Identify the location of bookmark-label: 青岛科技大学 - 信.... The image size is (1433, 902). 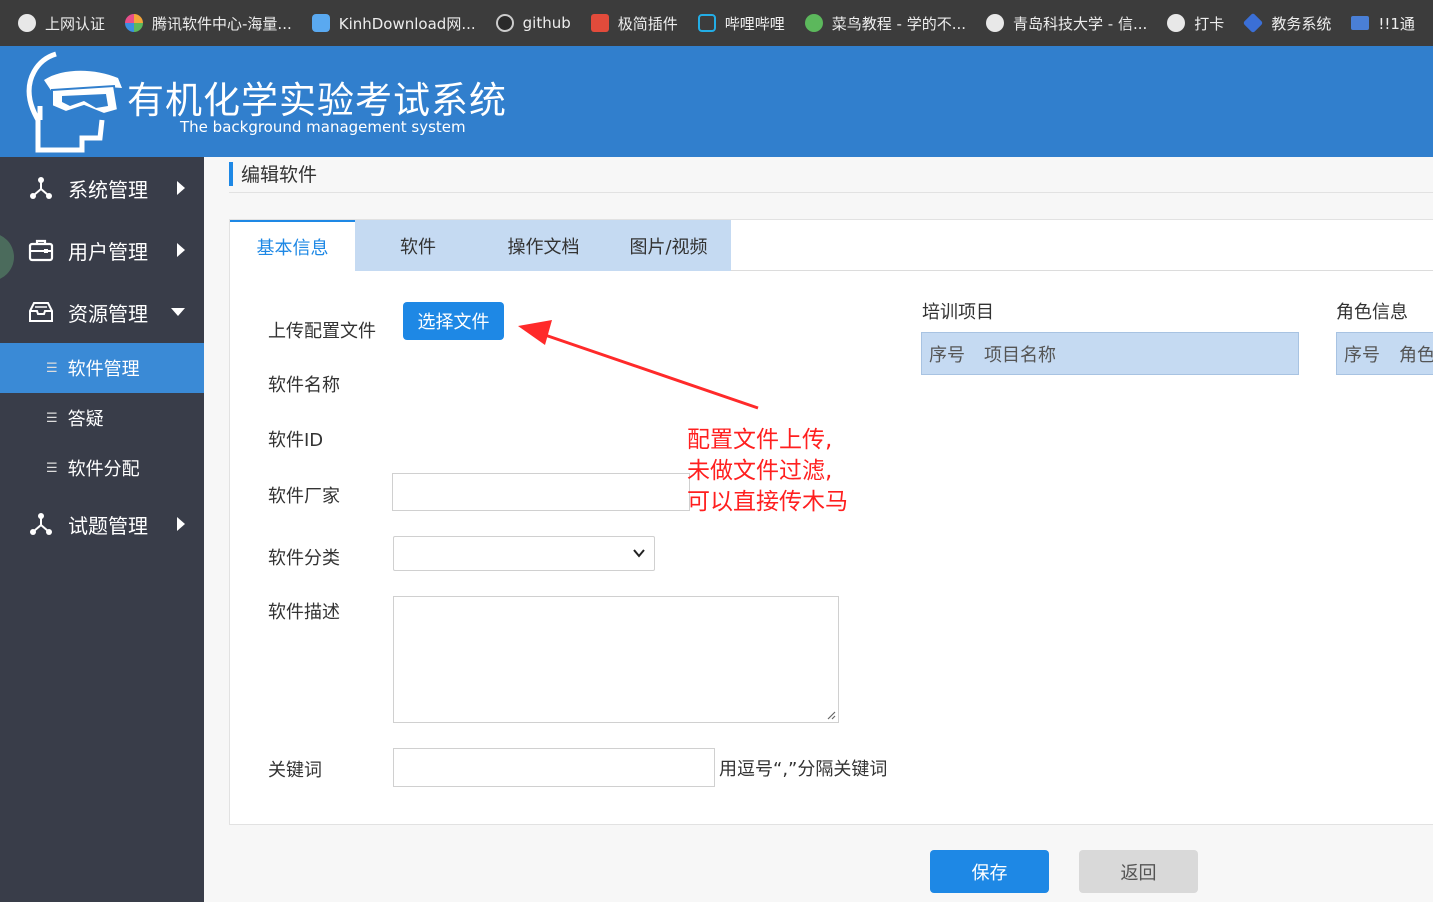
(1080, 23).